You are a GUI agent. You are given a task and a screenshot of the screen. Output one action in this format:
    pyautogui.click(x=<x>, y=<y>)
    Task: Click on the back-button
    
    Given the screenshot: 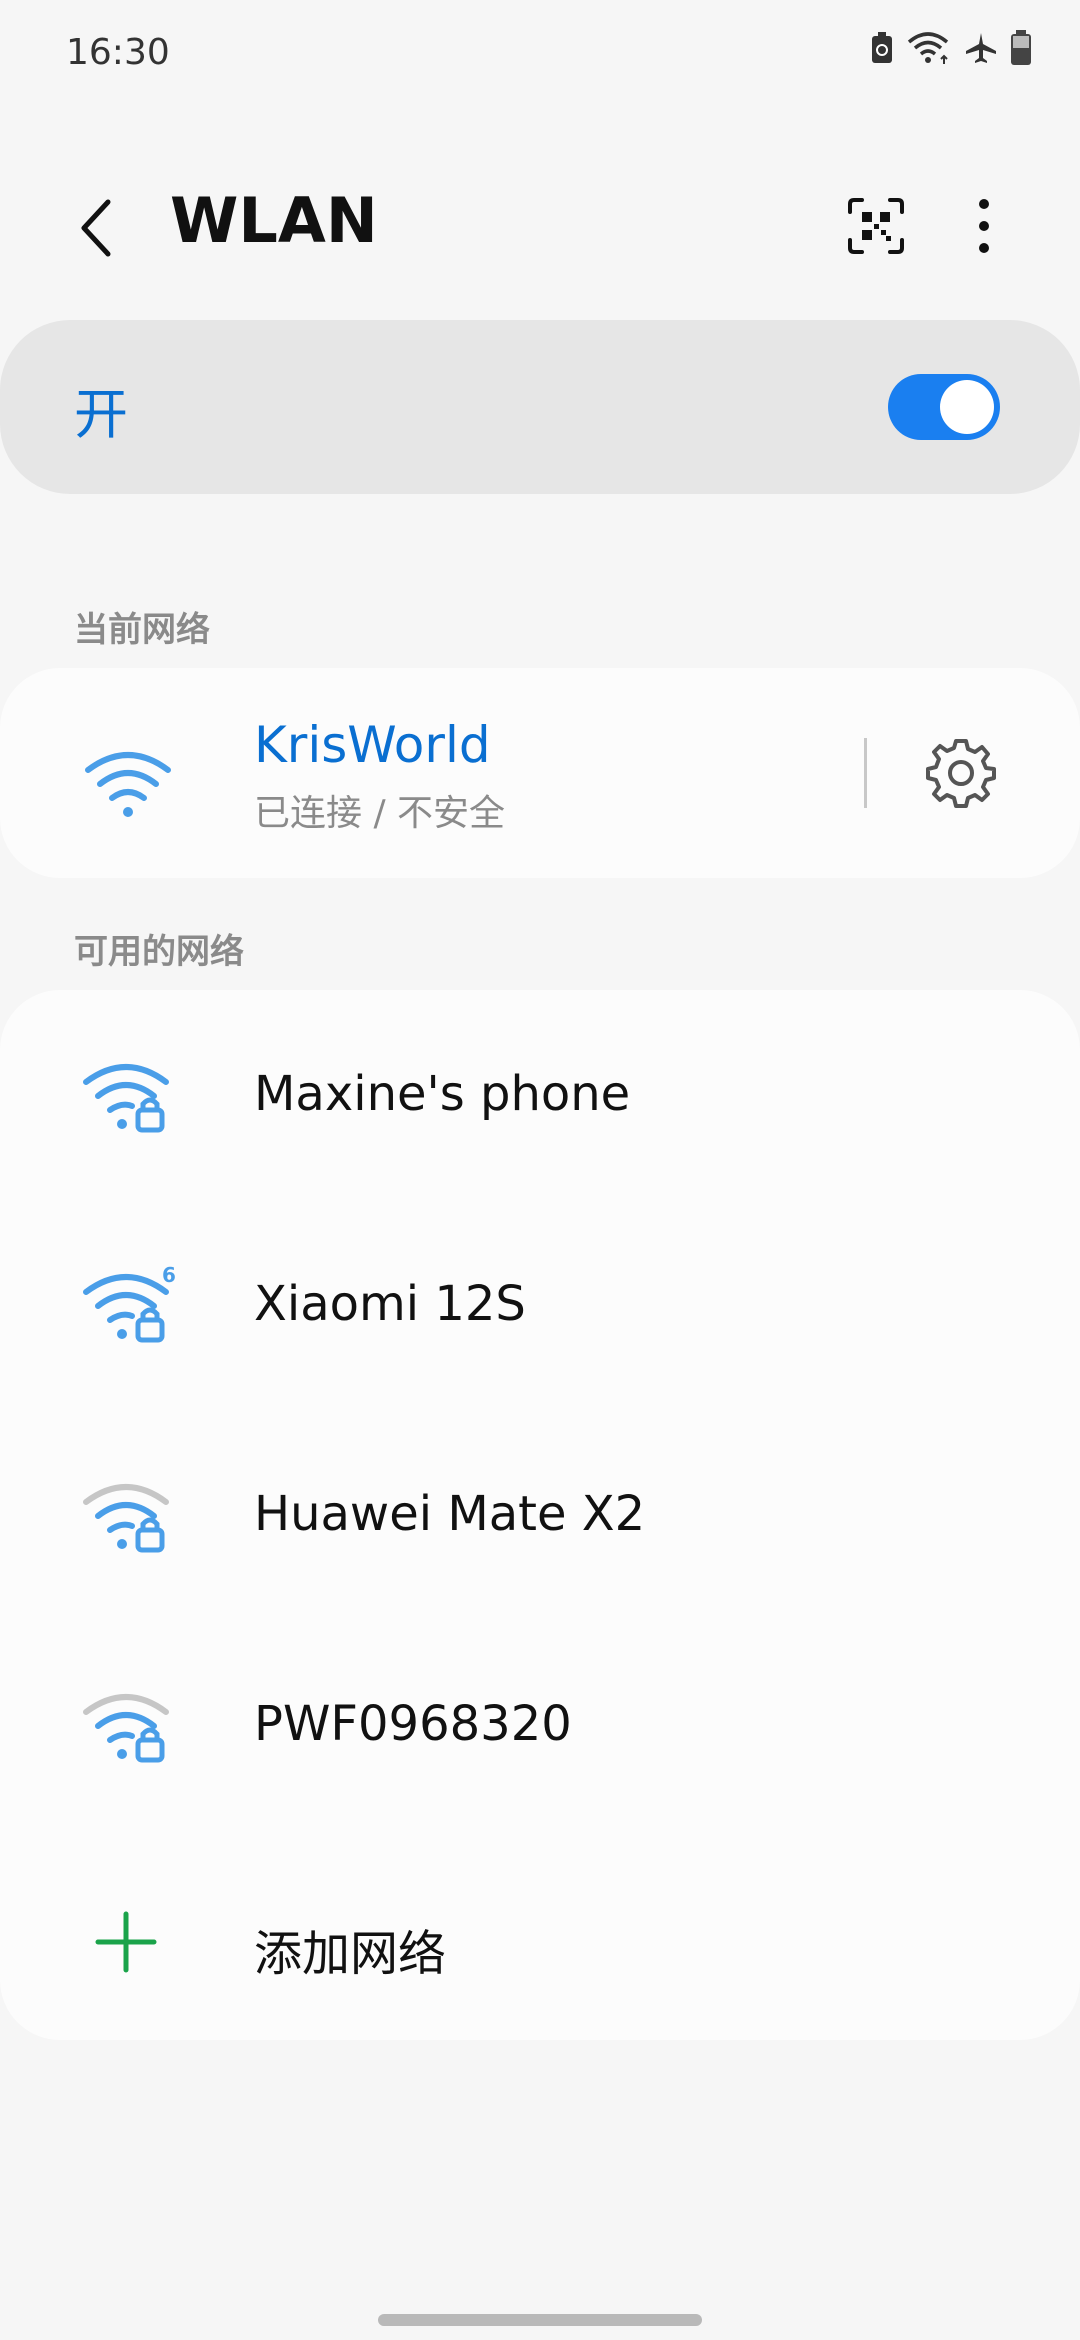 What is the action you would take?
    pyautogui.click(x=96, y=228)
    